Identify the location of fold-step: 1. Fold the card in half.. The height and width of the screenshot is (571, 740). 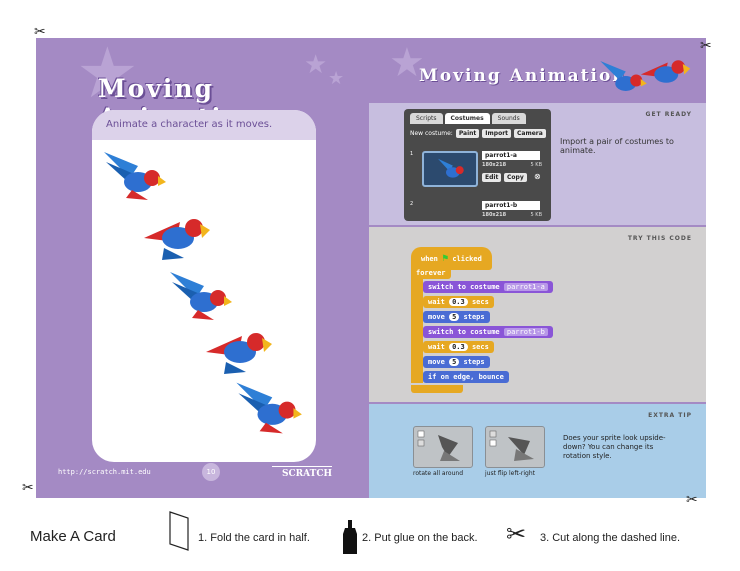
(254, 538).